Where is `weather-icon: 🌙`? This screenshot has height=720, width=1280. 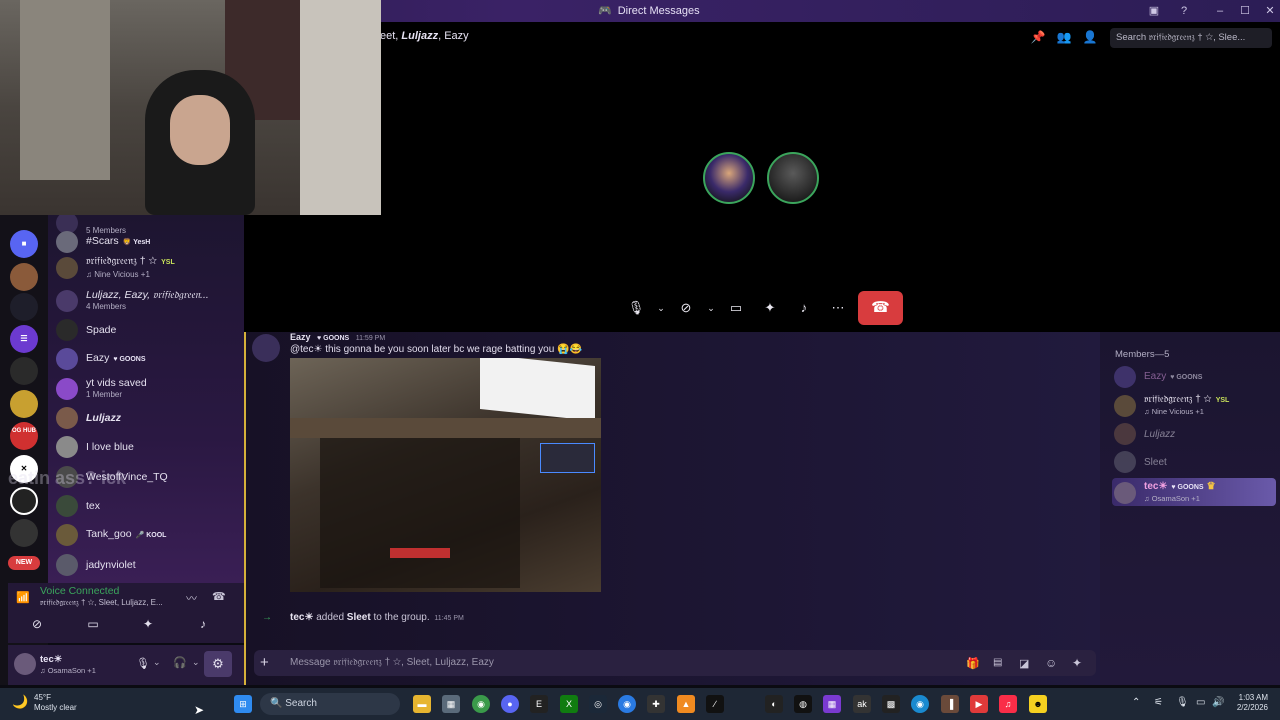 weather-icon: 🌙 is located at coordinates (20, 702).